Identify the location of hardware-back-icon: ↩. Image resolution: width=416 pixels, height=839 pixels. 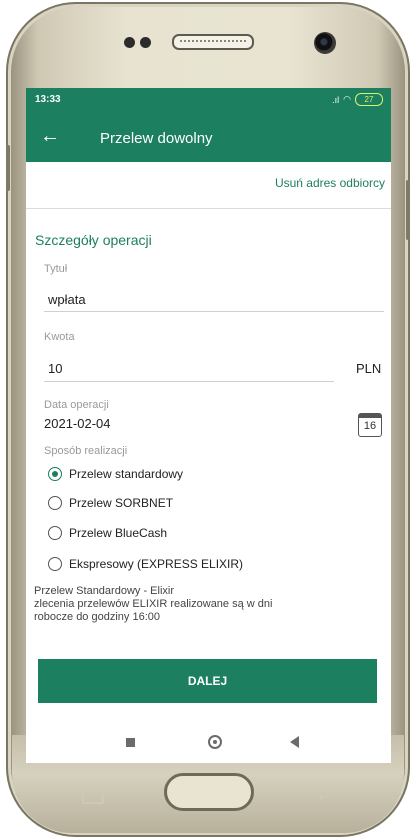
(324, 796).